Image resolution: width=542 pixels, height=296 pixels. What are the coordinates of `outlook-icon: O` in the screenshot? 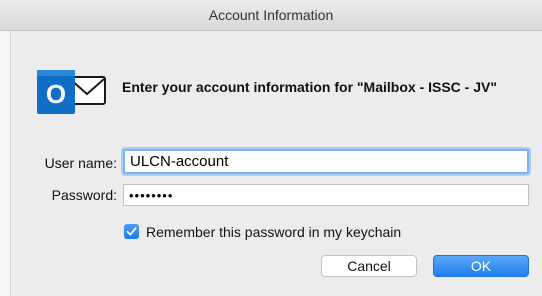 It's located at (72, 93).